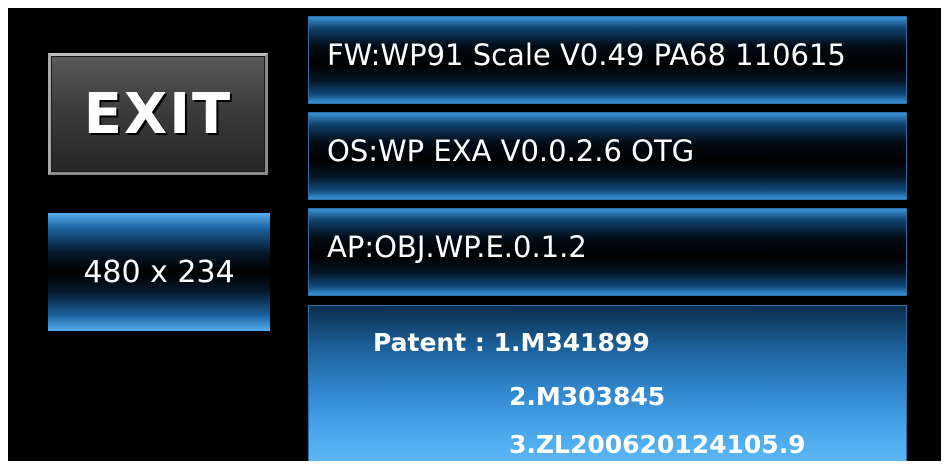  Describe the element at coordinates (587, 396) in the screenshot. I see `patent-line: 2.M303845` at that location.